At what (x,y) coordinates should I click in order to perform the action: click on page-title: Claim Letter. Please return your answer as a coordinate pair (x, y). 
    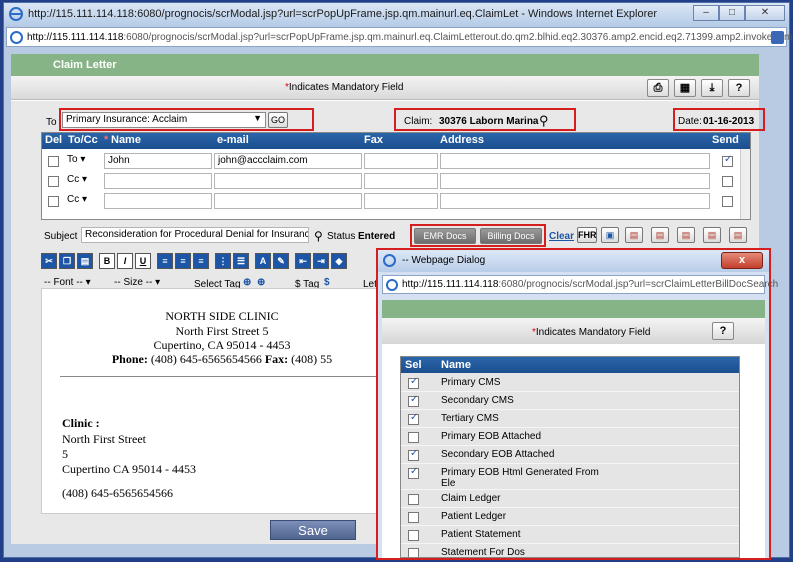
    Looking at the image, I should click on (85, 65).